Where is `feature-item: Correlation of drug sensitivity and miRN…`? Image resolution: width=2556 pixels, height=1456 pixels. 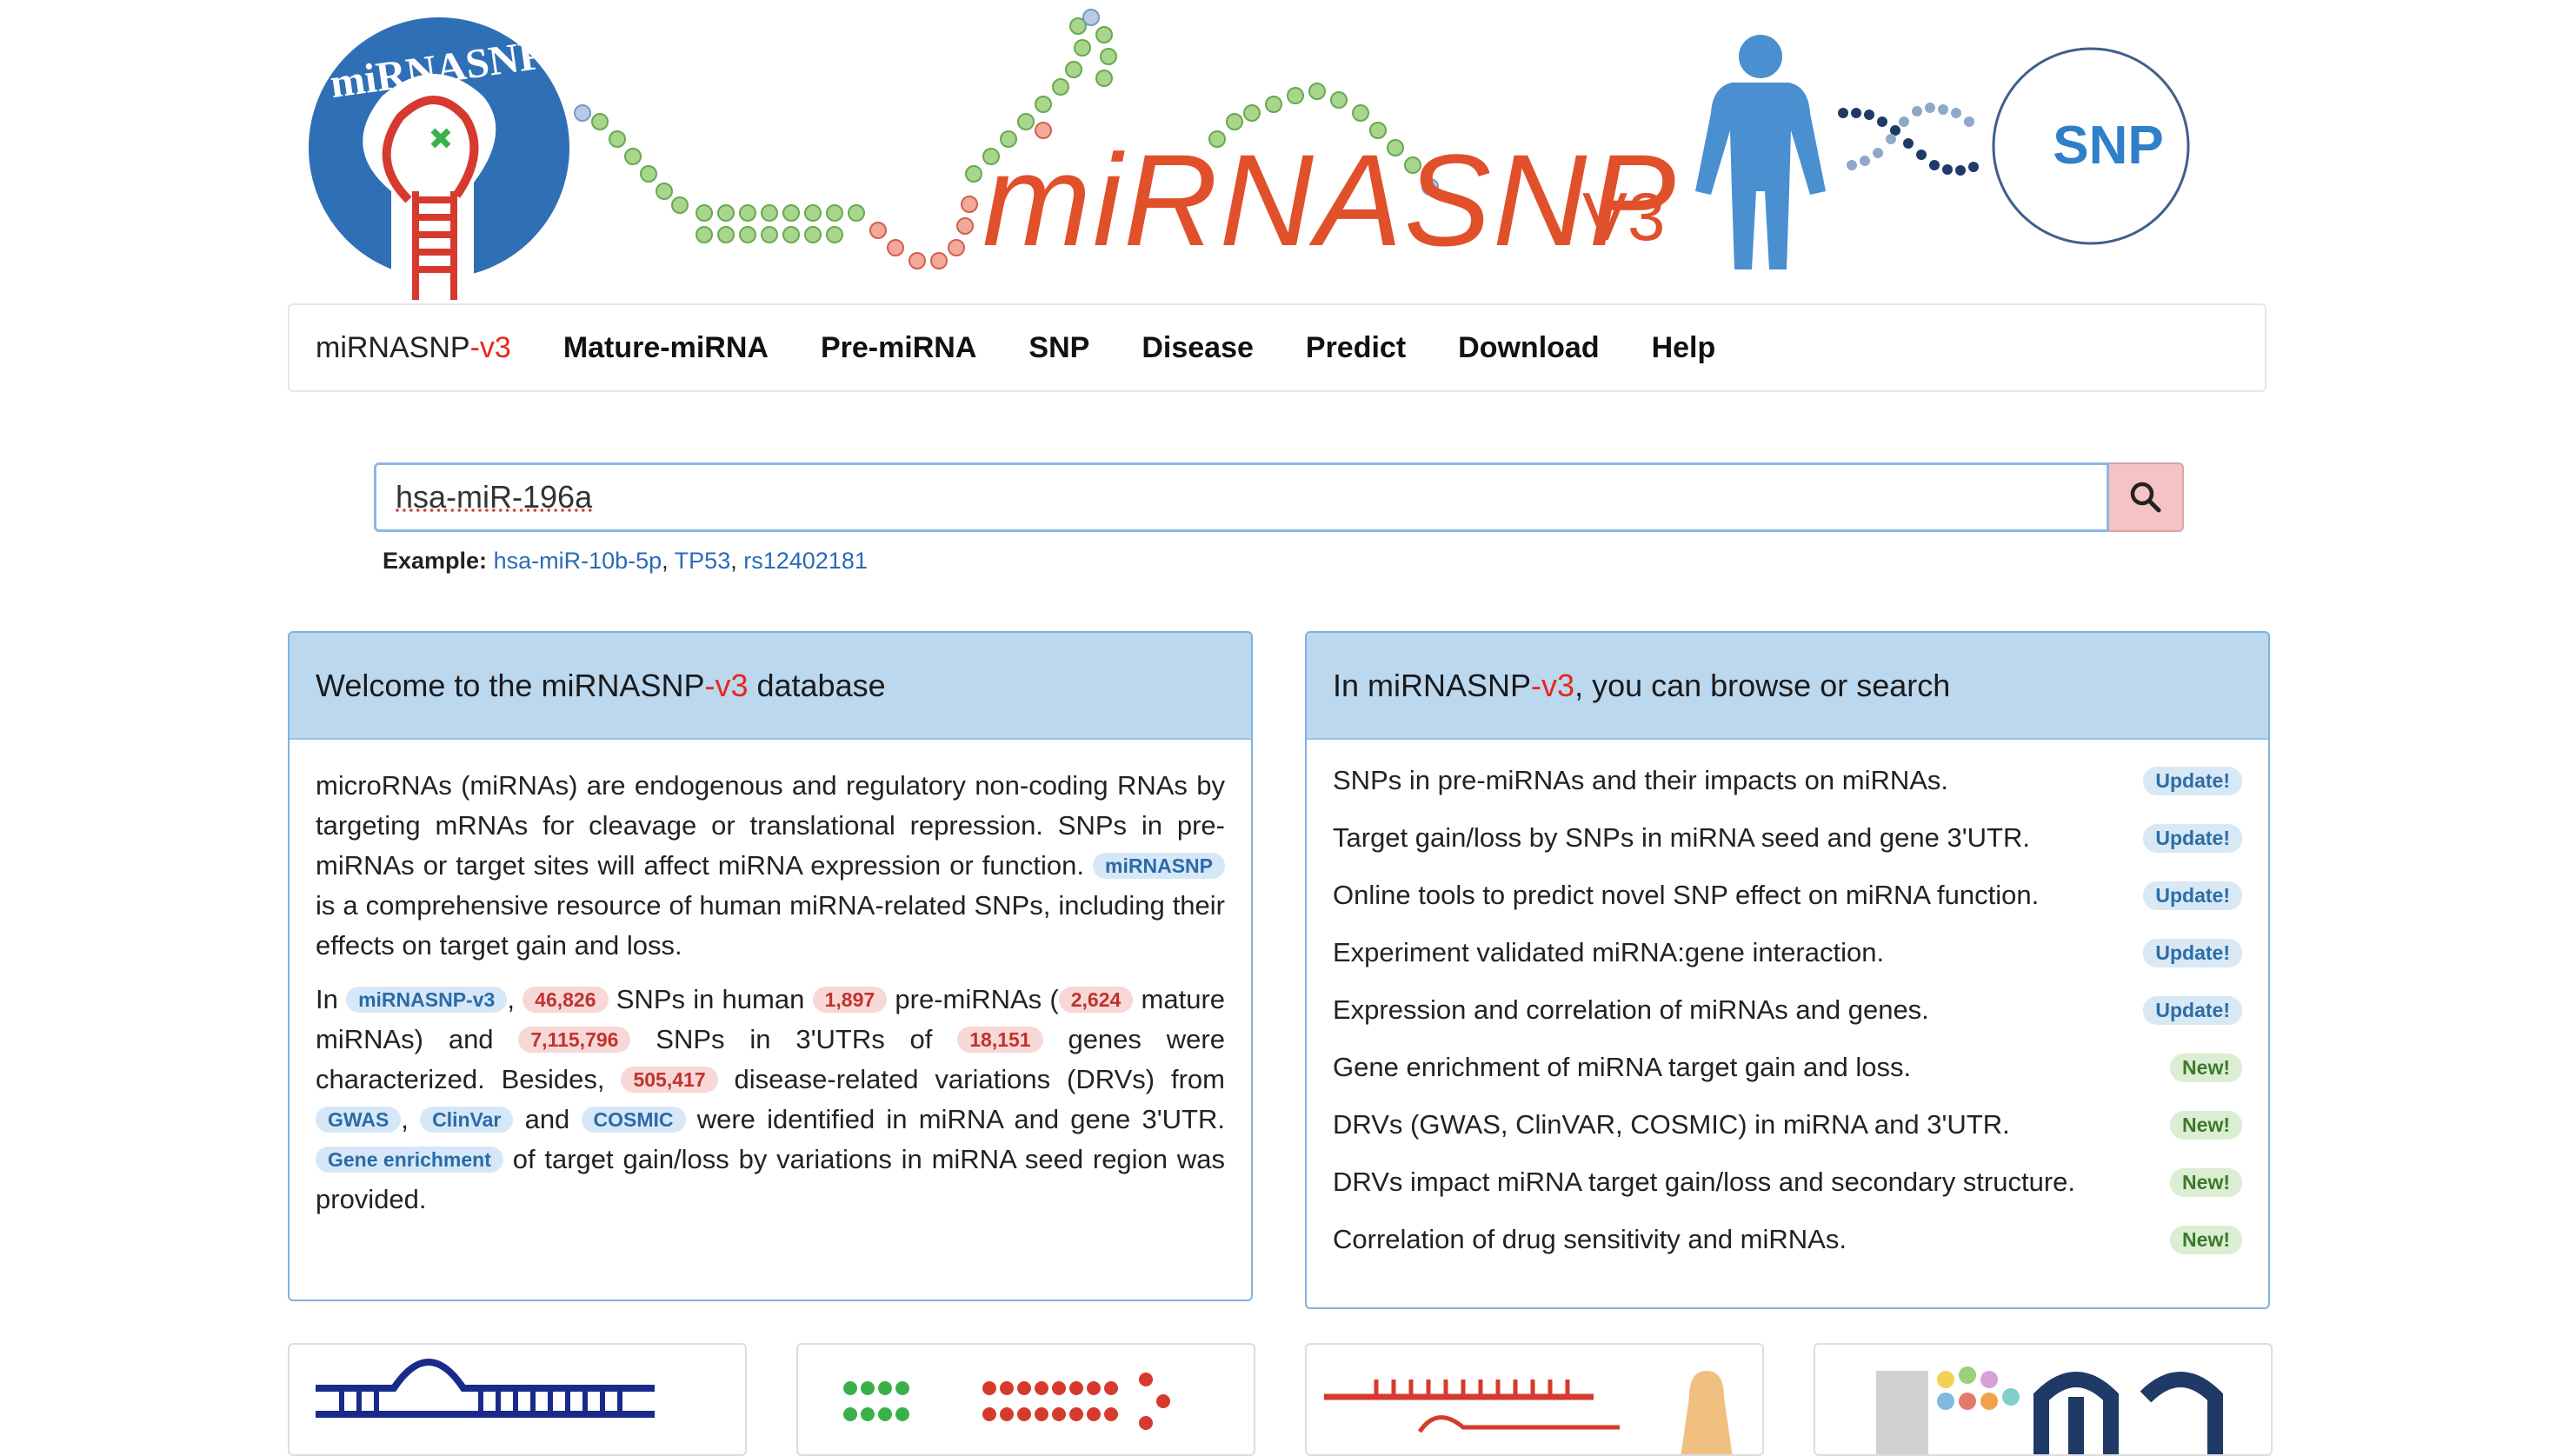
feature-item: Correlation of drug sensitivity and miRN… is located at coordinates (1787, 1239).